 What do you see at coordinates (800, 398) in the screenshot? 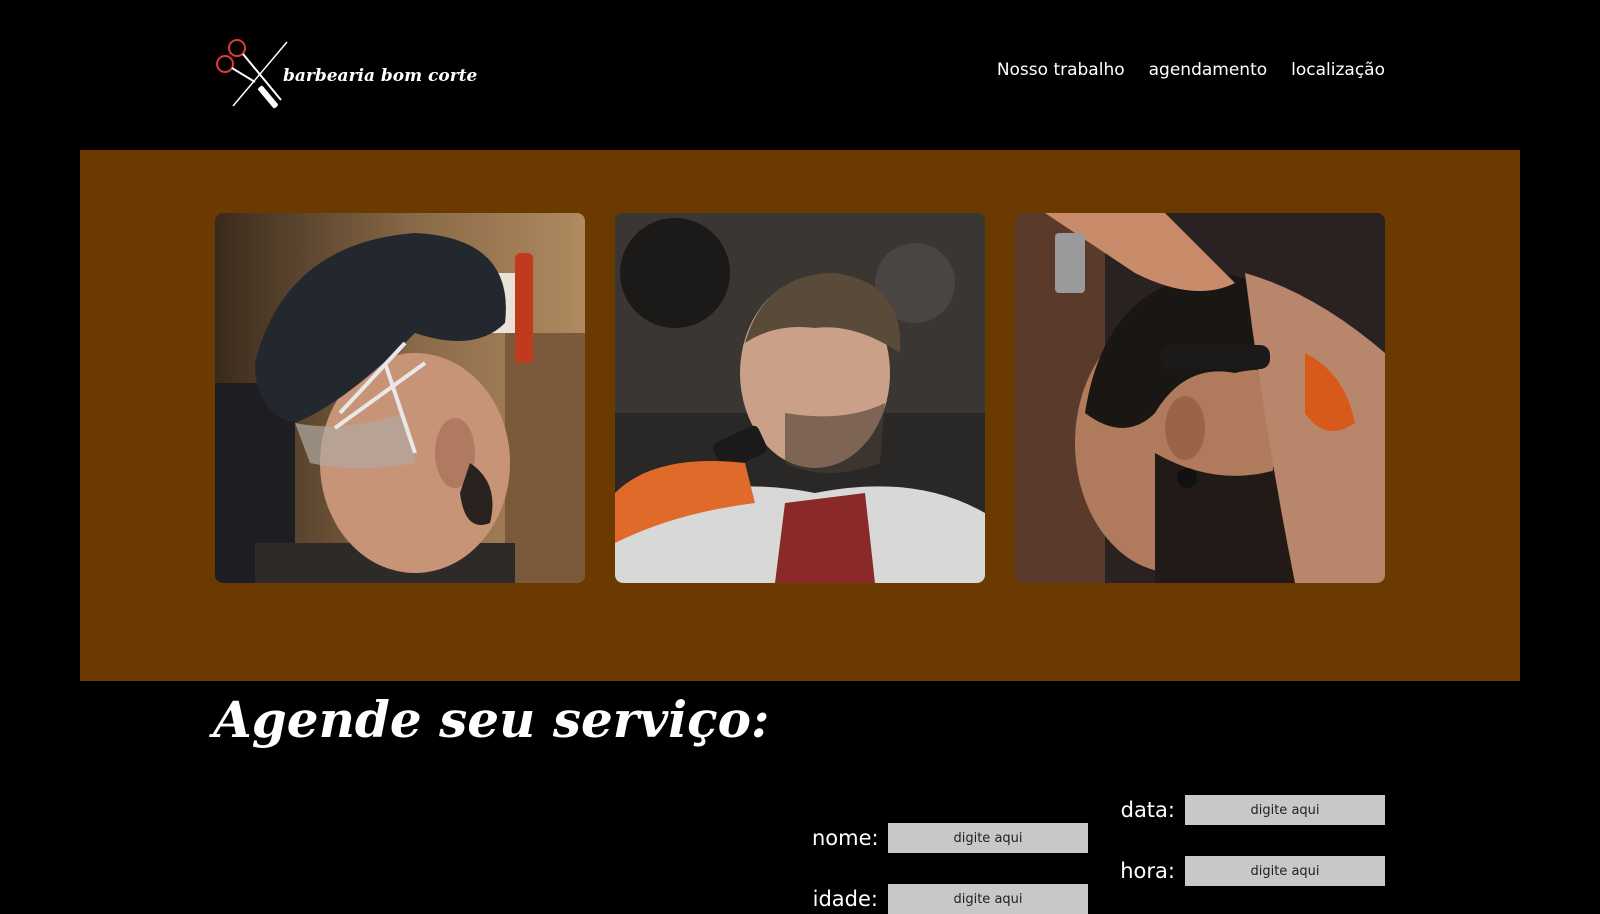
I see `barber-clipper-fade-photo` at bounding box center [800, 398].